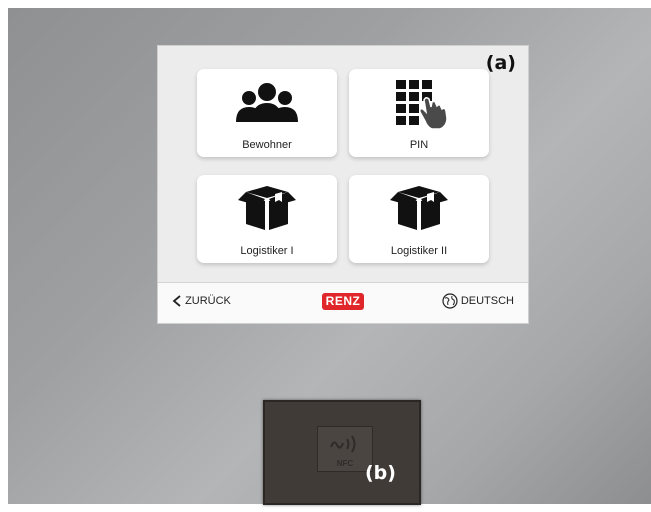 This screenshot has width=651, height=512. Describe the element at coordinates (208, 301) in the screenshot. I see `back-label: ZURÜCK` at that location.